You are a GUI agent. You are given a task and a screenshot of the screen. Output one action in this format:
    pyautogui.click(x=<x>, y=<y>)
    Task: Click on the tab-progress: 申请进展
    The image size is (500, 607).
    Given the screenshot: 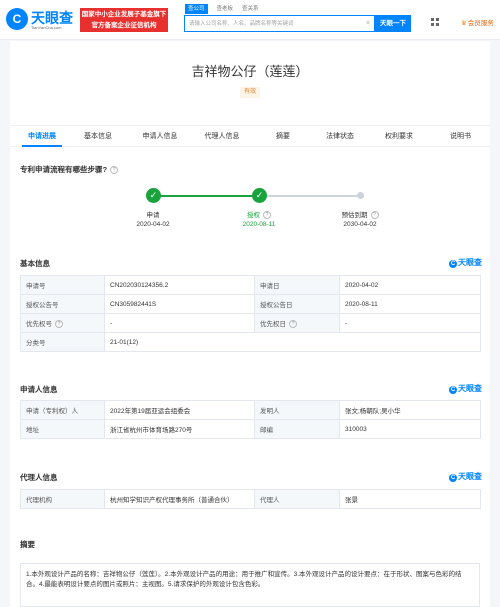 What is the action you would take?
    pyautogui.click(x=42, y=136)
    